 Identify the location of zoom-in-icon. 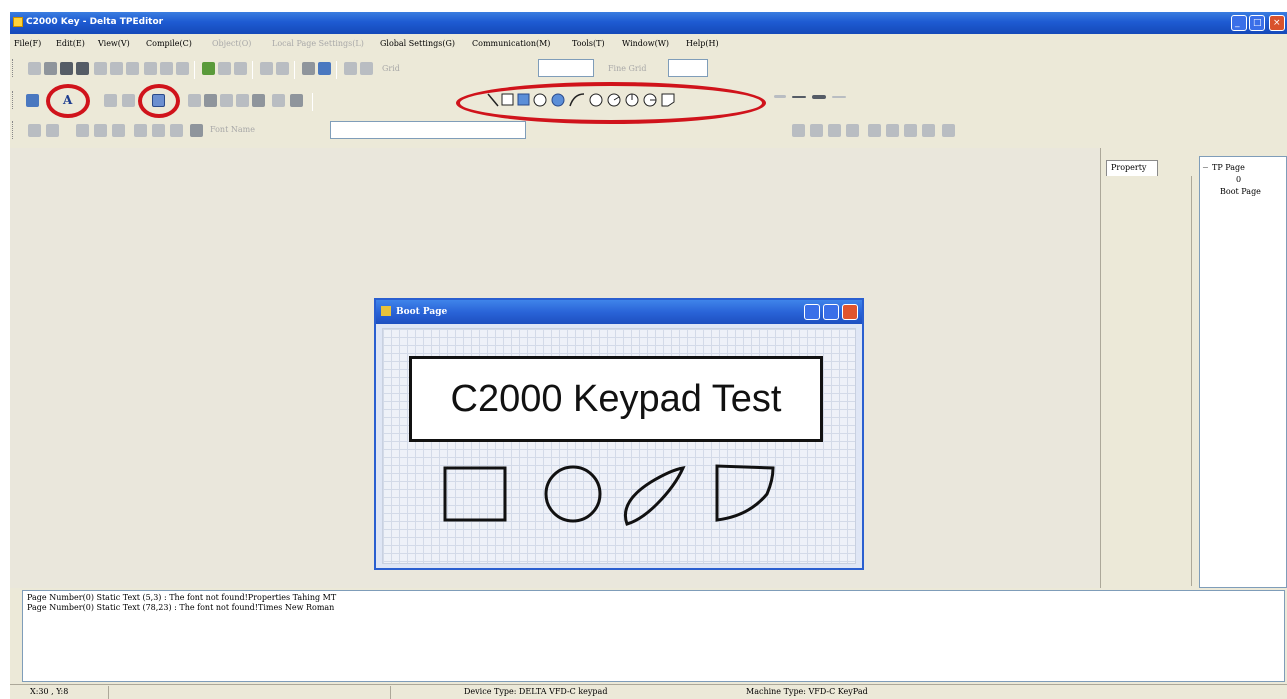
(308, 68).